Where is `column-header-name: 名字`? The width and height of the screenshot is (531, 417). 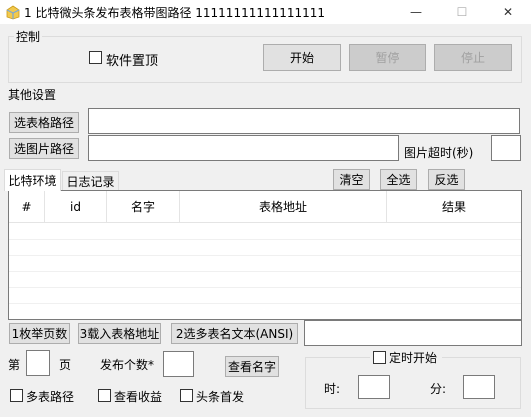 column-header-name: 名字 is located at coordinates (143, 207).